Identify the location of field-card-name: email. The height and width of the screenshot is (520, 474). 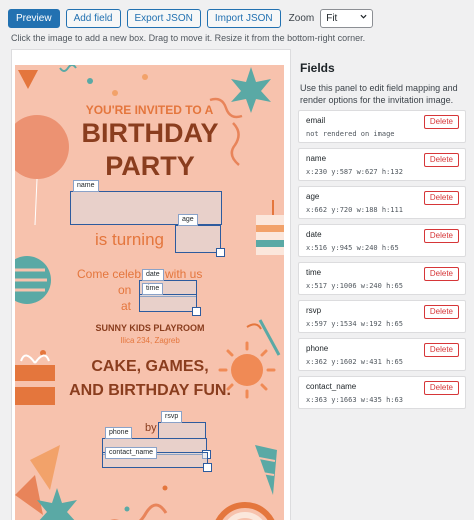
(316, 120).